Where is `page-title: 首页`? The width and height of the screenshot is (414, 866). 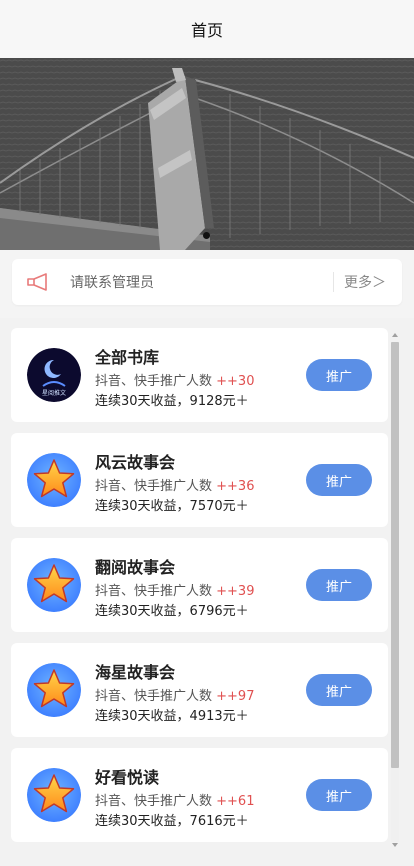 page-title: 首页 is located at coordinates (206, 30).